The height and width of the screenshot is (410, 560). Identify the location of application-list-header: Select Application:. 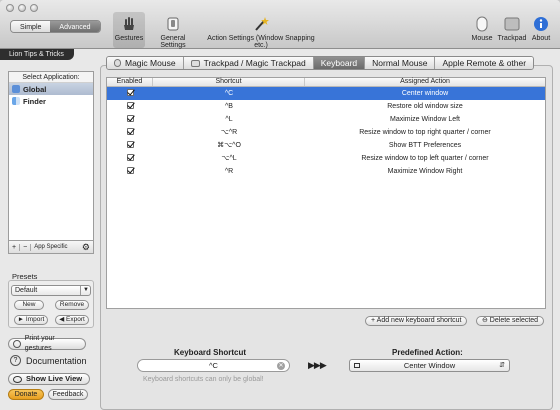
(51, 77).